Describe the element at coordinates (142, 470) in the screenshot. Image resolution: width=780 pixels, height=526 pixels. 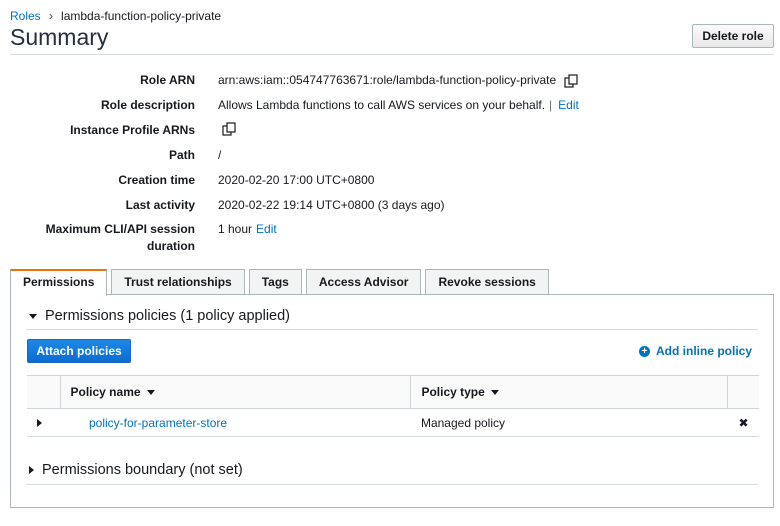
I see `permissions-boundary-heading: Permissions boundary (not set)` at that location.